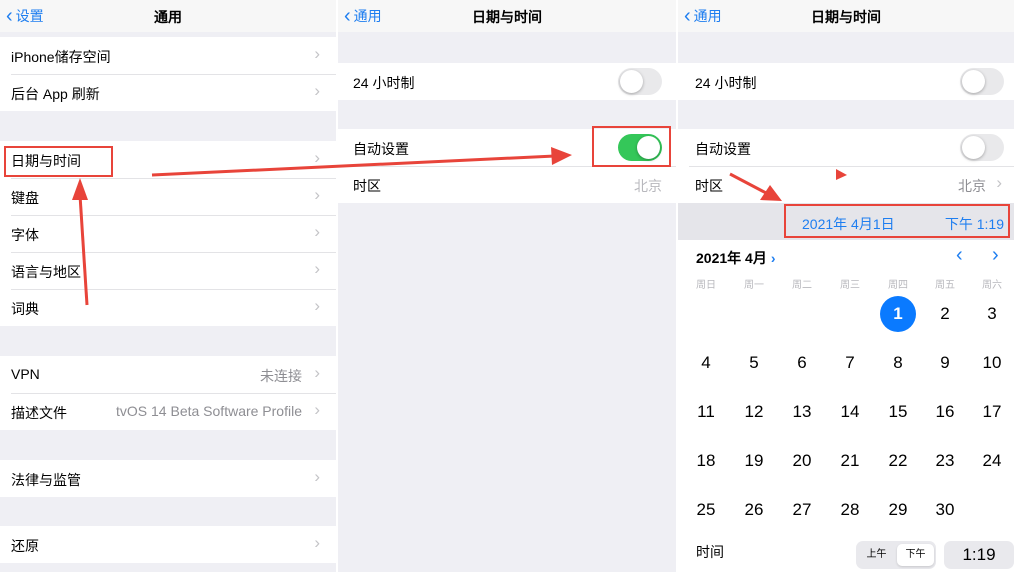  Describe the element at coordinates (25, 546) in the screenshot. I see `row-label: 还原` at that location.